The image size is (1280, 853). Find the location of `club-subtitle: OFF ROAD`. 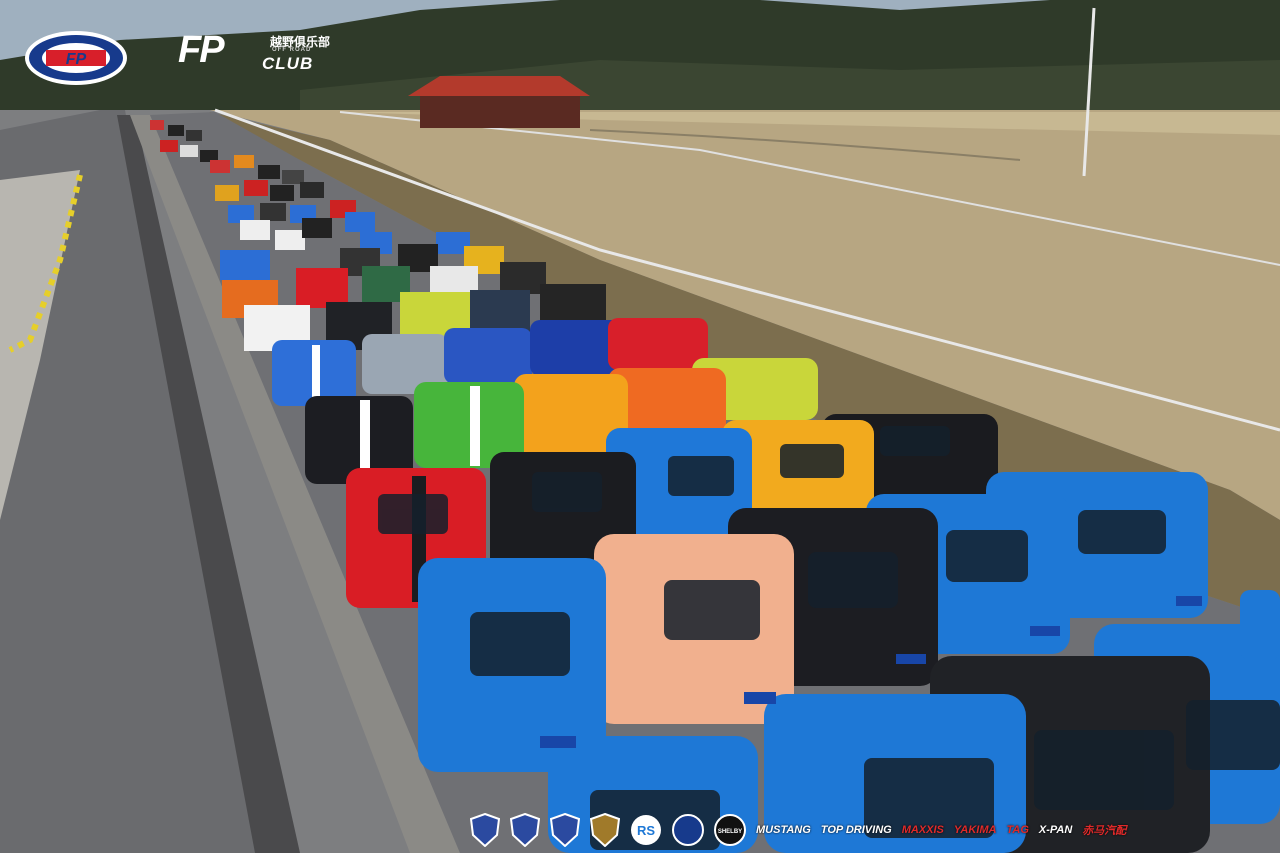

club-subtitle: OFF ROAD is located at coordinates (292, 50).